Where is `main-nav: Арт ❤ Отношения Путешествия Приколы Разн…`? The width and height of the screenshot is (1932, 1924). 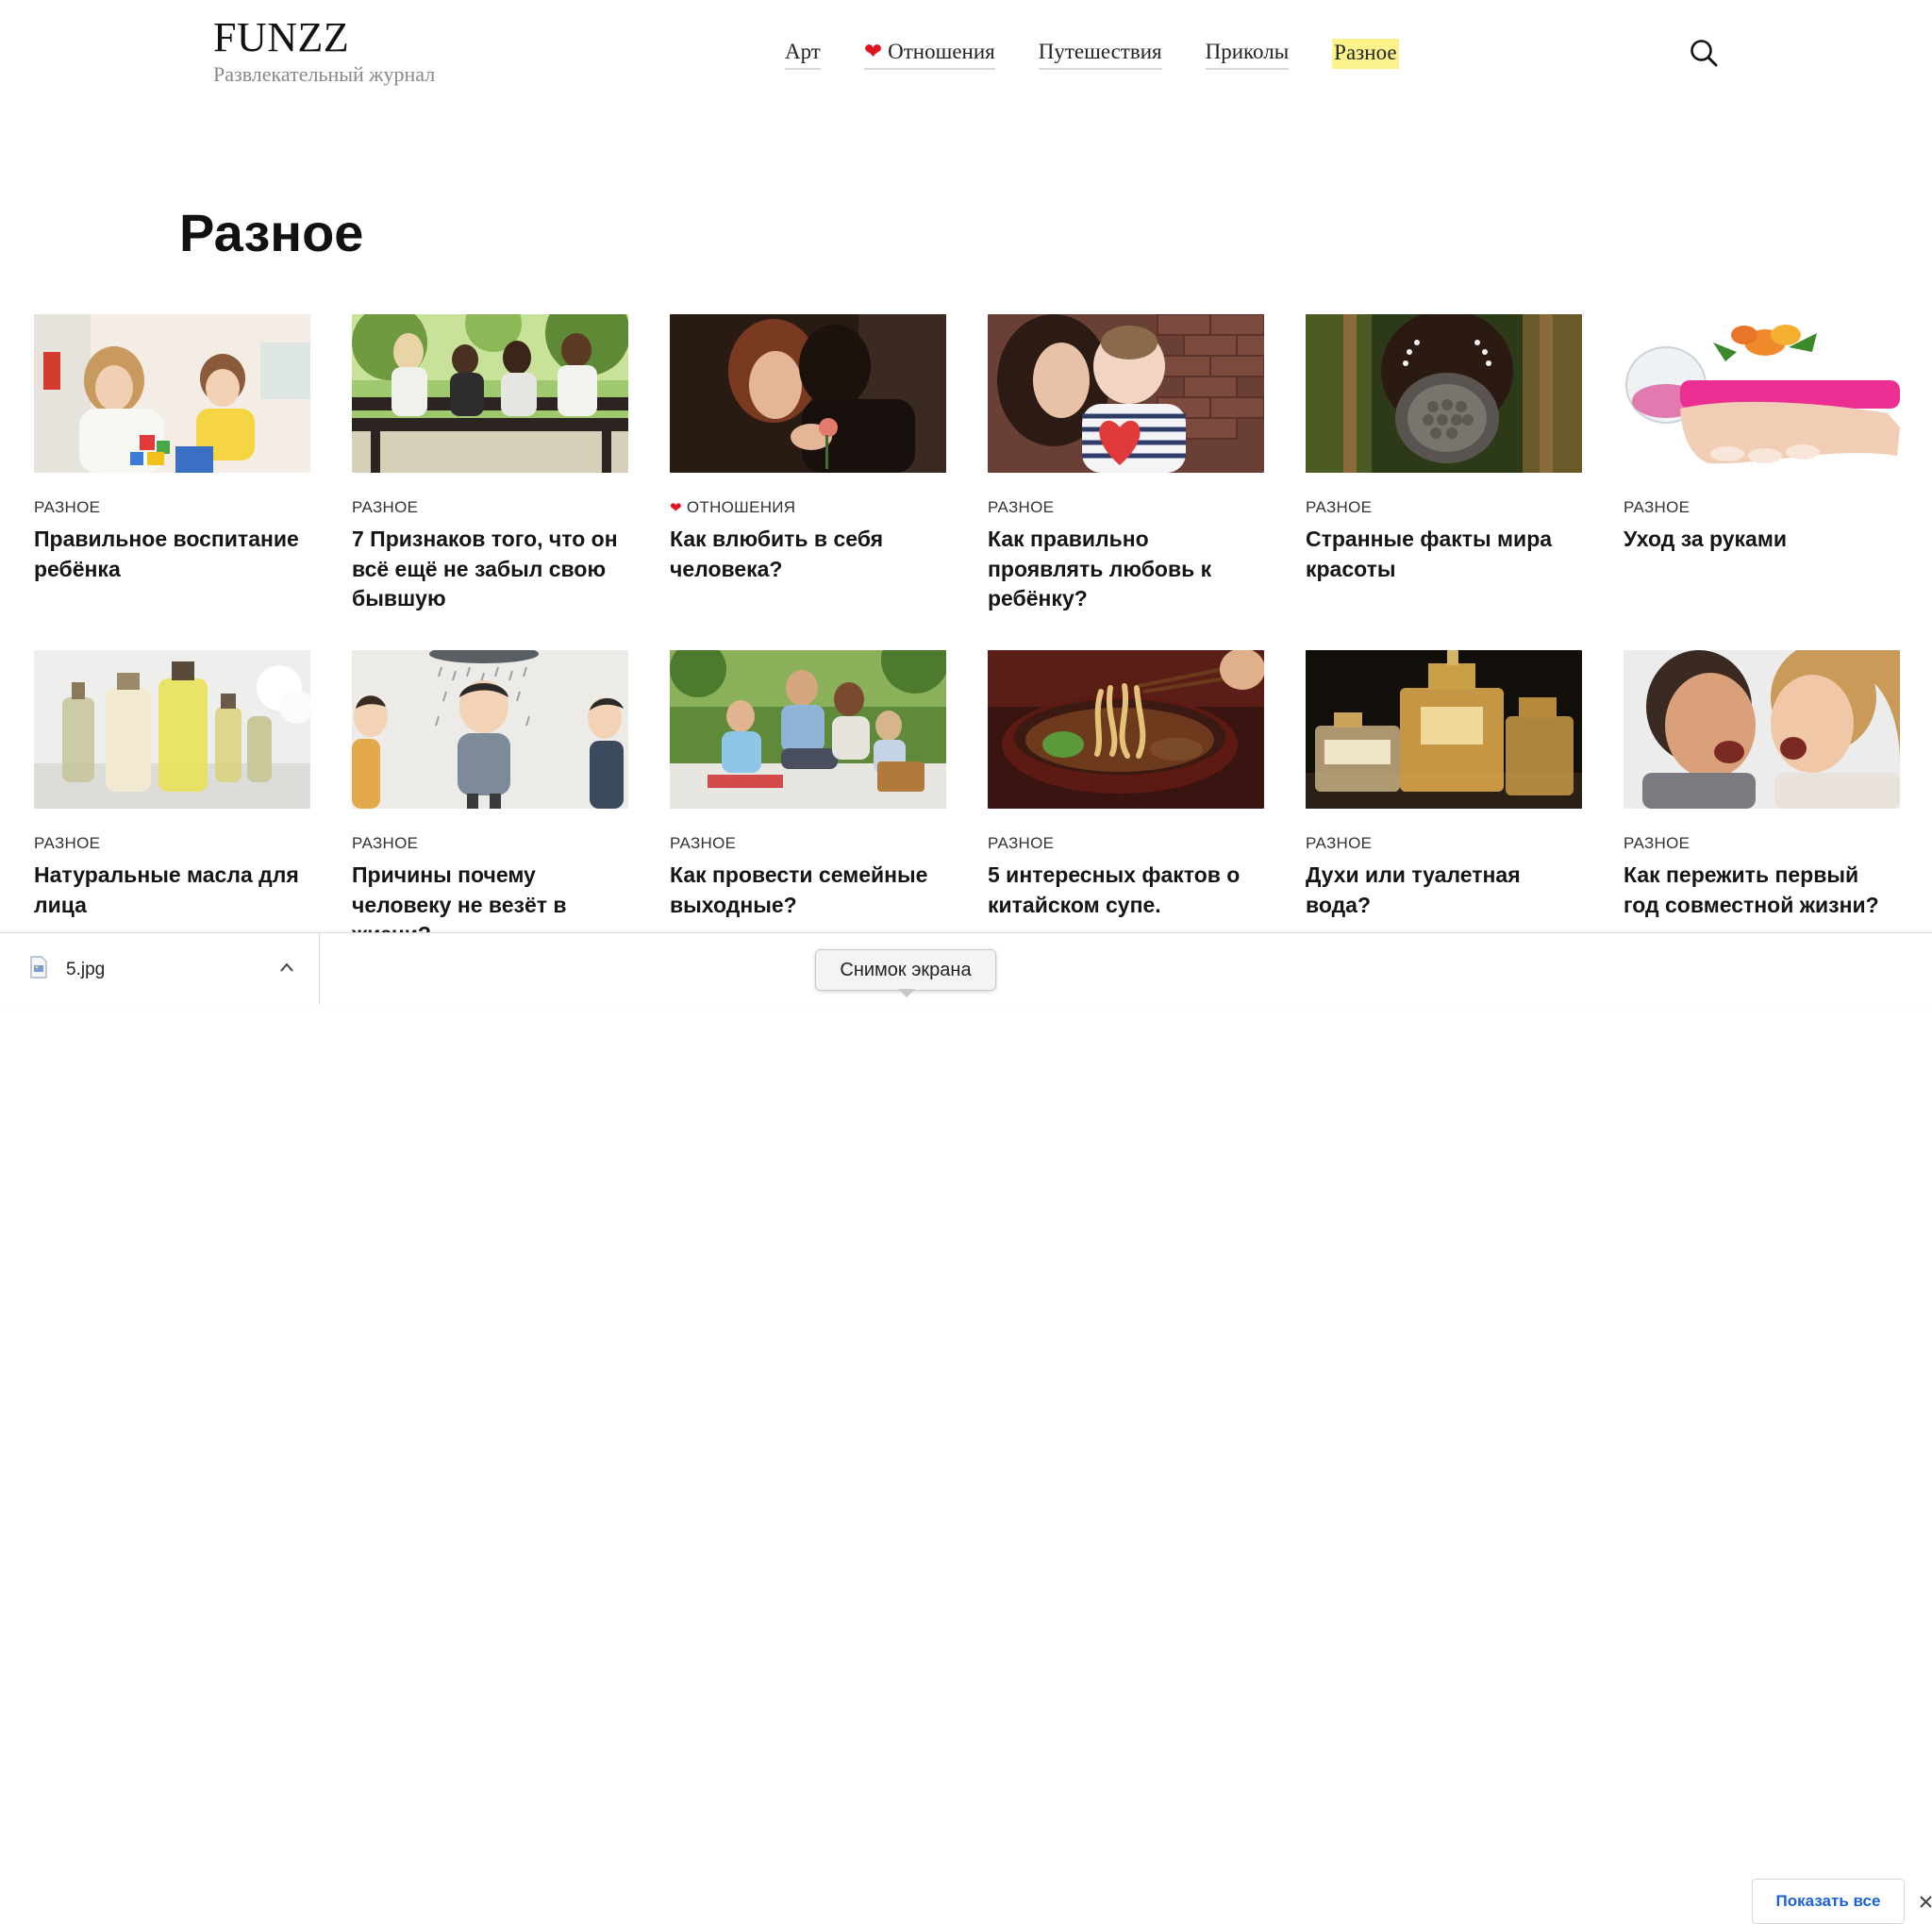
main-nav: Арт ❤ Отношения Путешествия Приколы Разн… is located at coordinates (1113, 54).